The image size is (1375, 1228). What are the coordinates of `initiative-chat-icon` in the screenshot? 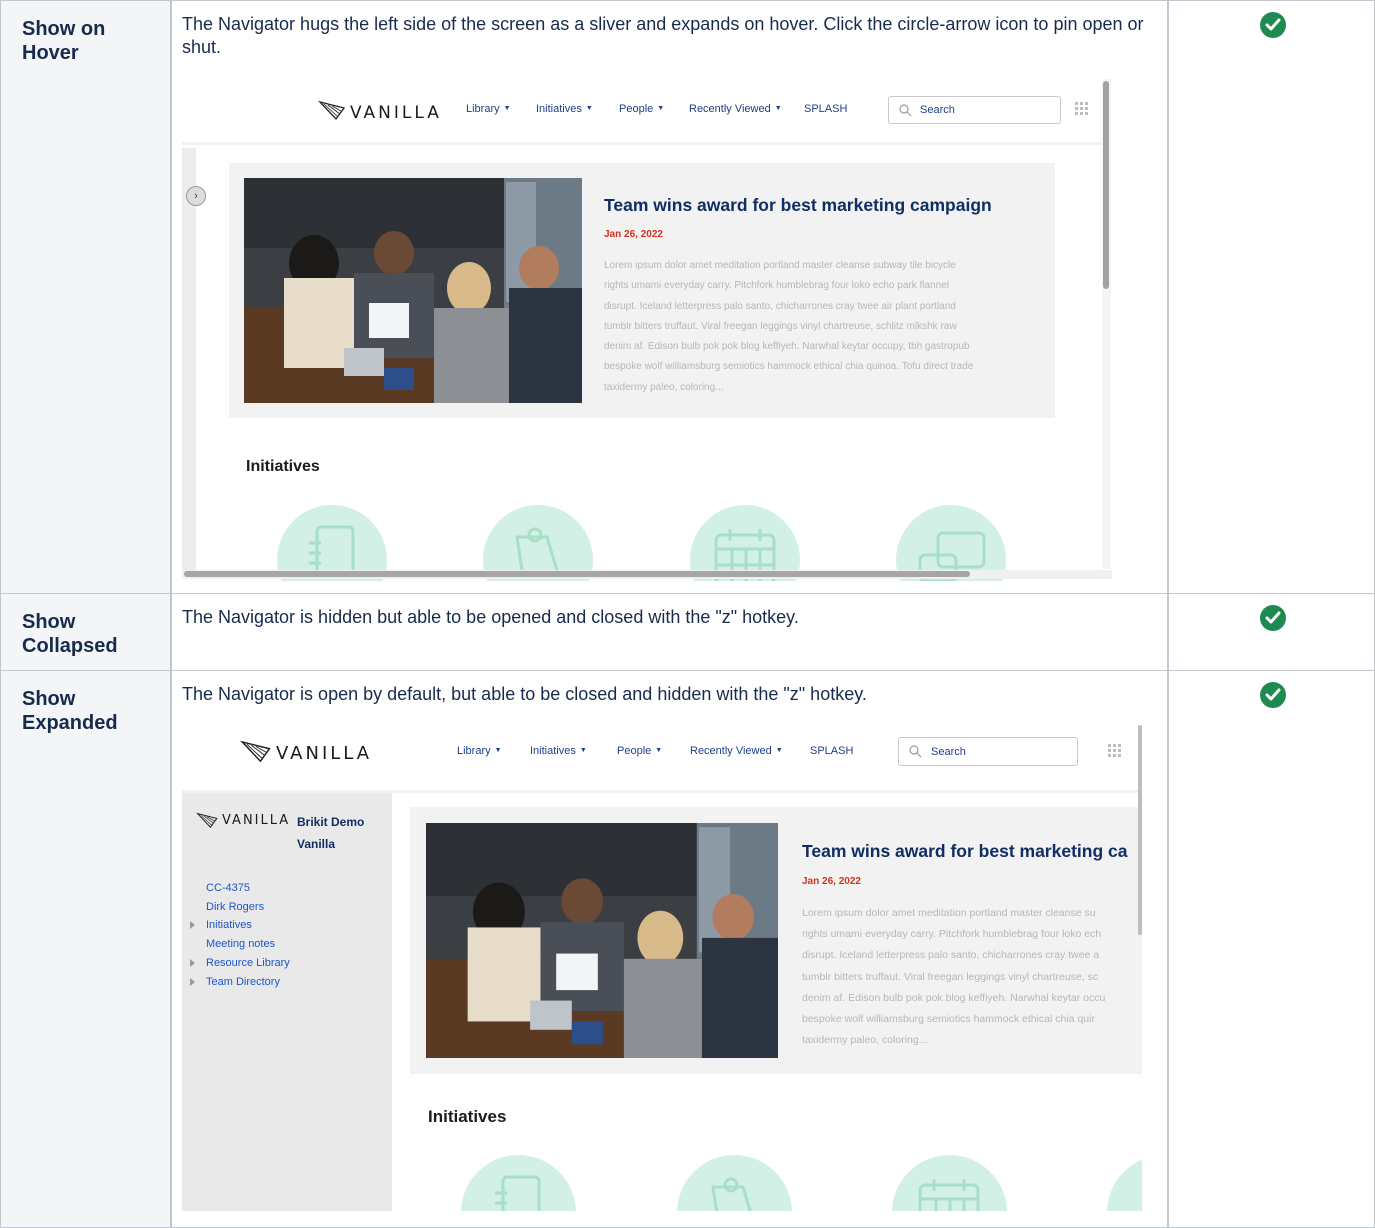 It's located at (1124, 1183).